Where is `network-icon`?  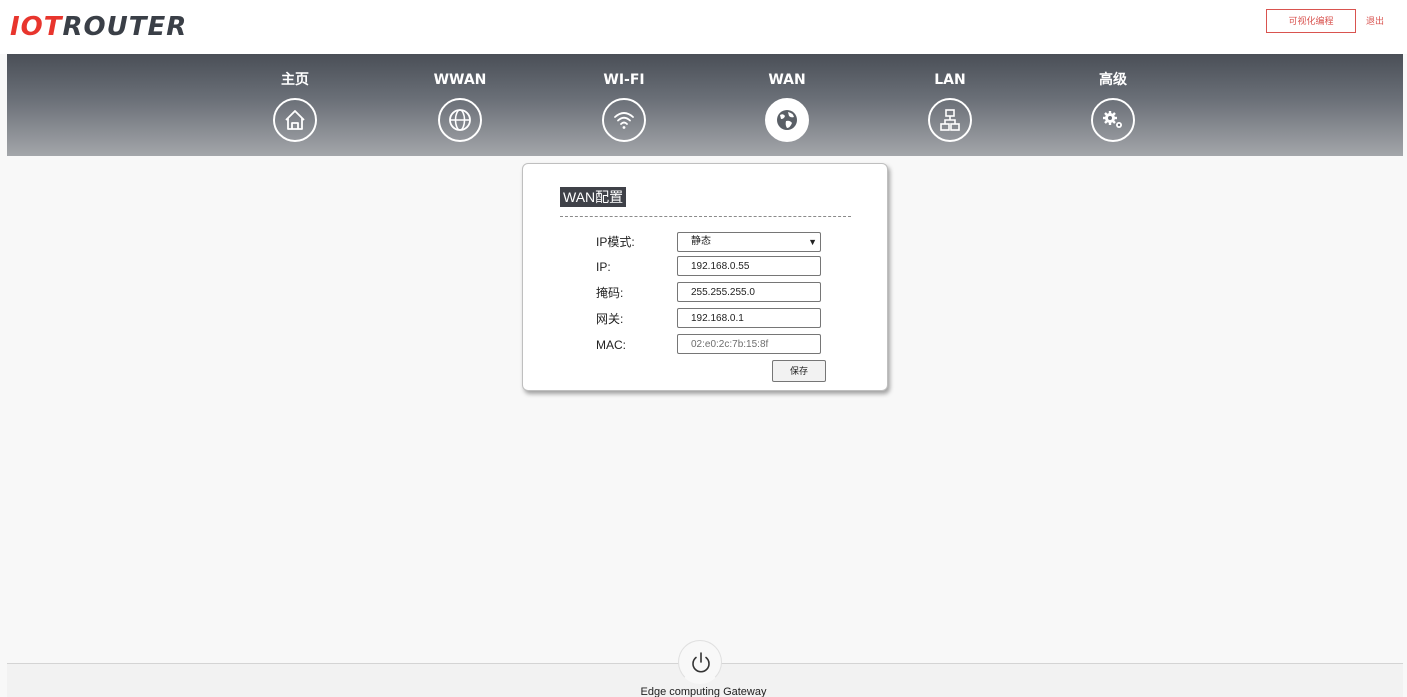 network-icon is located at coordinates (950, 120).